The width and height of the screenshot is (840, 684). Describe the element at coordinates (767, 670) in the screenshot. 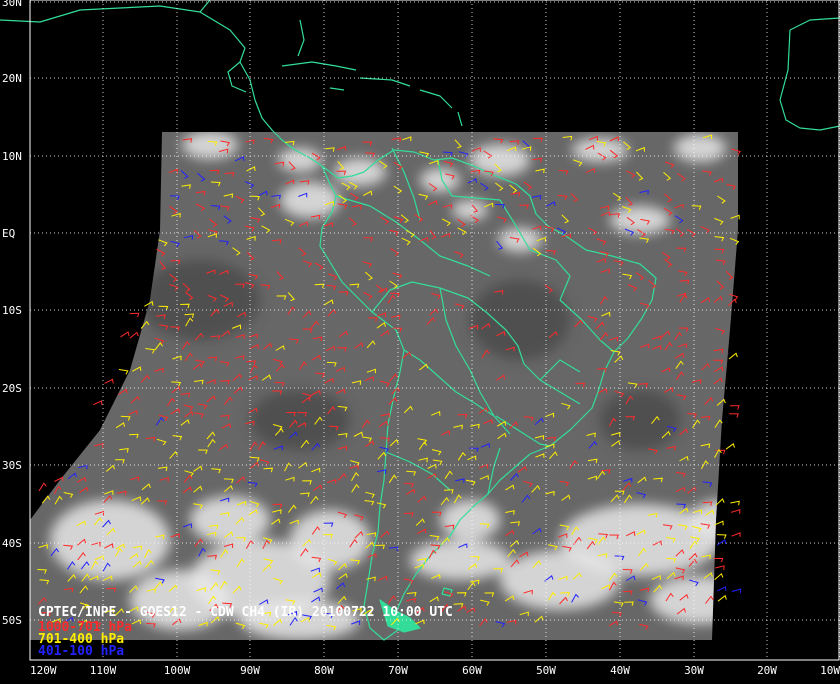

I see `lon-label: 20W` at that location.